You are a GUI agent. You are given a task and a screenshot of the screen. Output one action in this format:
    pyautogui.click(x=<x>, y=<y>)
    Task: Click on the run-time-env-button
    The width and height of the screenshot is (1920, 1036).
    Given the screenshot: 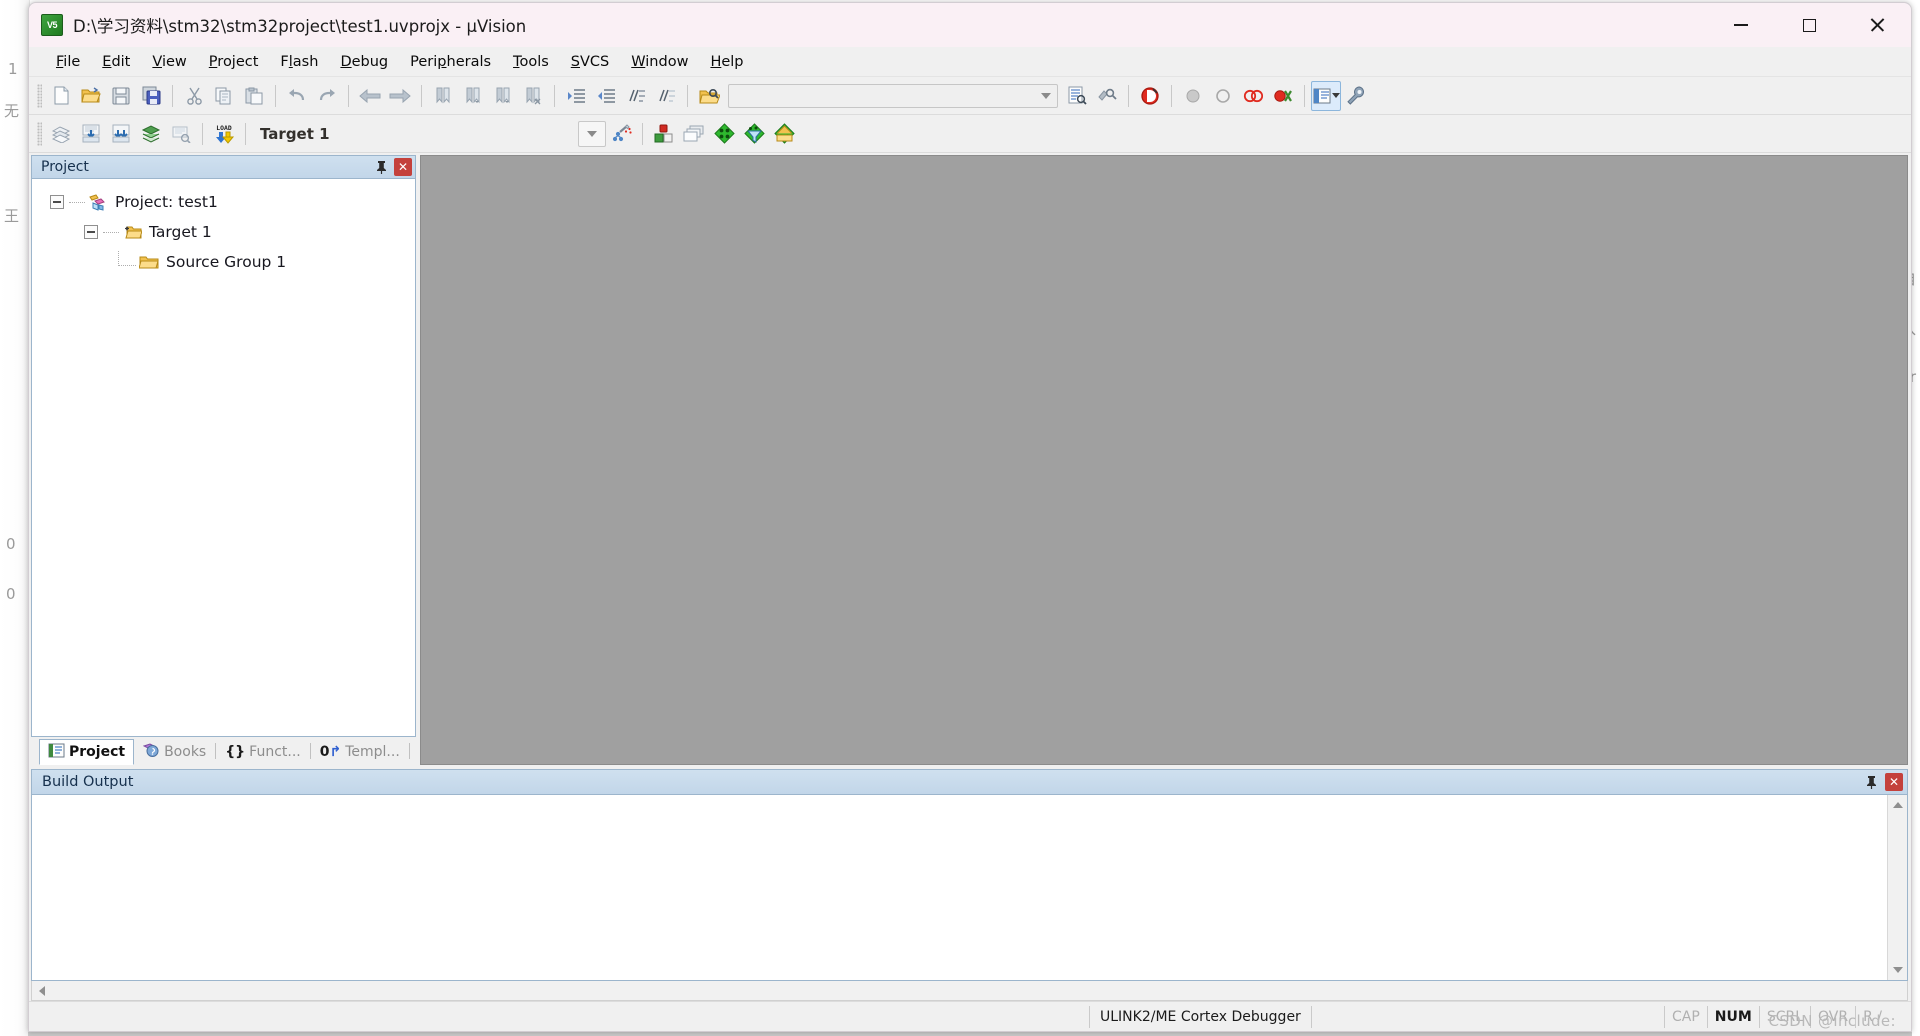 What is the action you would take?
    pyautogui.click(x=754, y=134)
    